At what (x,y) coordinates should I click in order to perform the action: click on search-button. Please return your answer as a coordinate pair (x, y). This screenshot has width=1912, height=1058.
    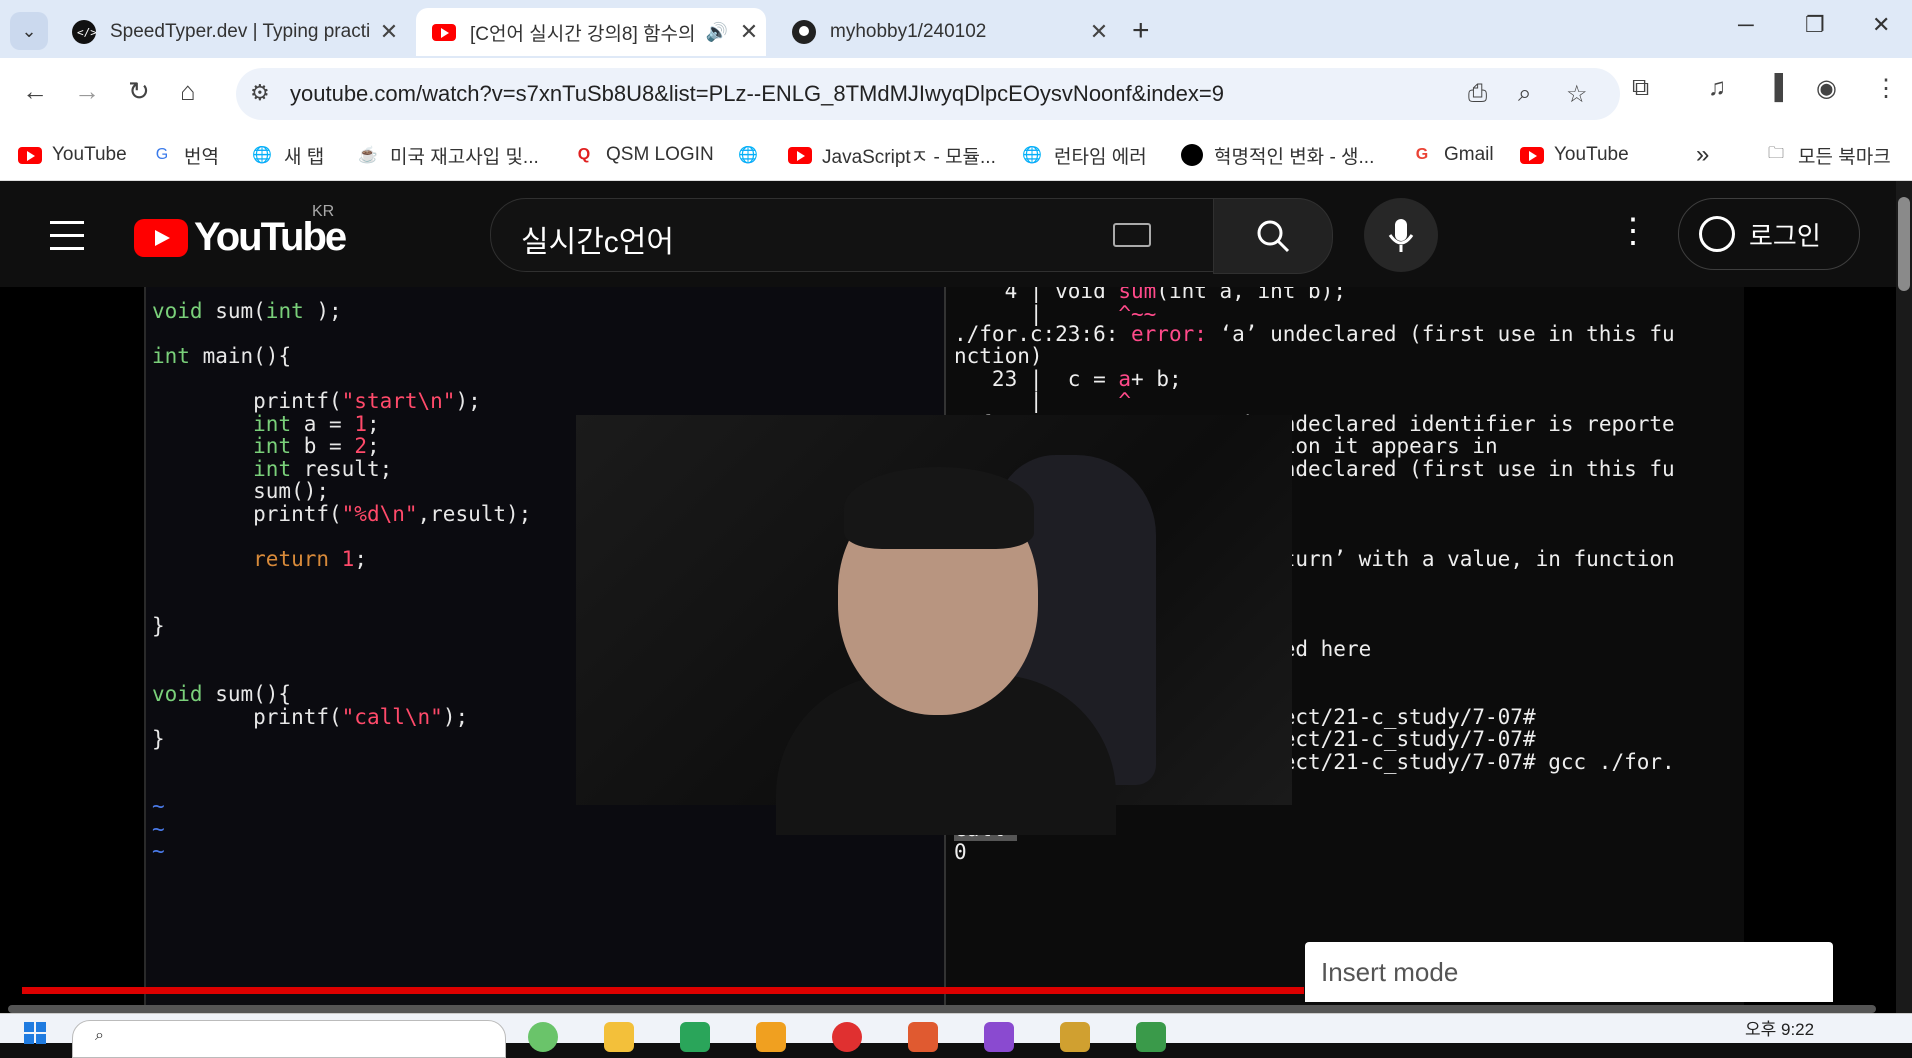
    Looking at the image, I should click on (1273, 236).